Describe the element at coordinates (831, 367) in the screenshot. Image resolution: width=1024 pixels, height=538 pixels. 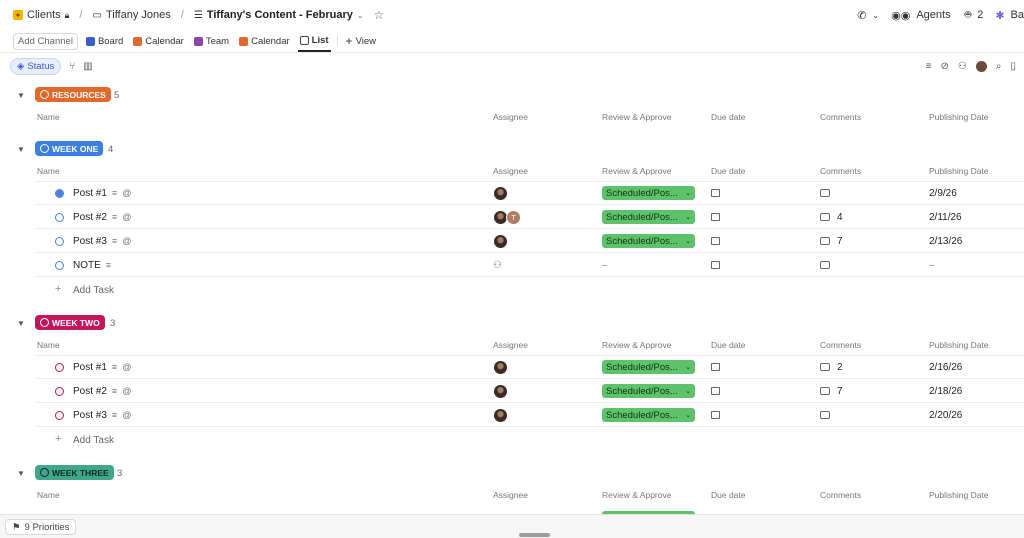
I see `comments-cell: 2` at that location.